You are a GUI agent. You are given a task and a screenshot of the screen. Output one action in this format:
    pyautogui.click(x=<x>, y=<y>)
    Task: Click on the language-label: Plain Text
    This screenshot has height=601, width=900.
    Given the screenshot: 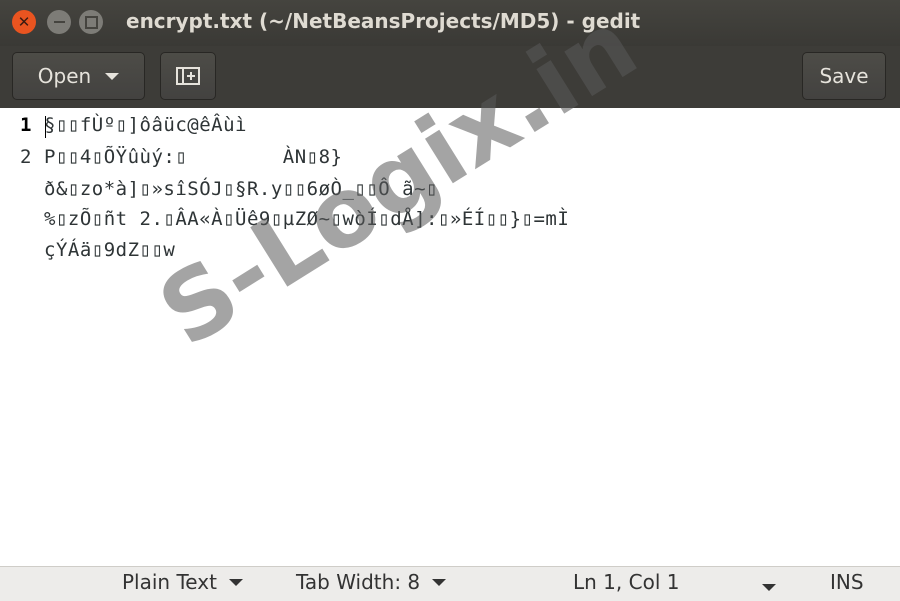 What is the action you would take?
    pyautogui.click(x=169, y=582)
    